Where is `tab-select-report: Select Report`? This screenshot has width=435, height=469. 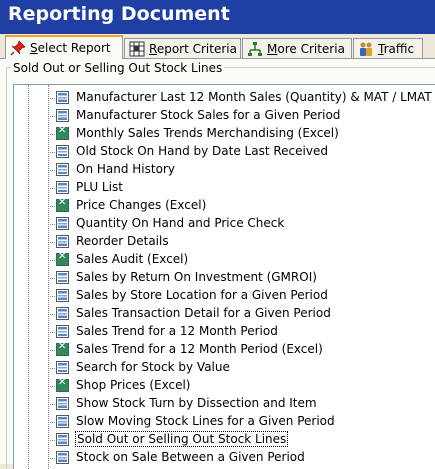 tab-select-report: Select Report is located at coordinates (64, 47).